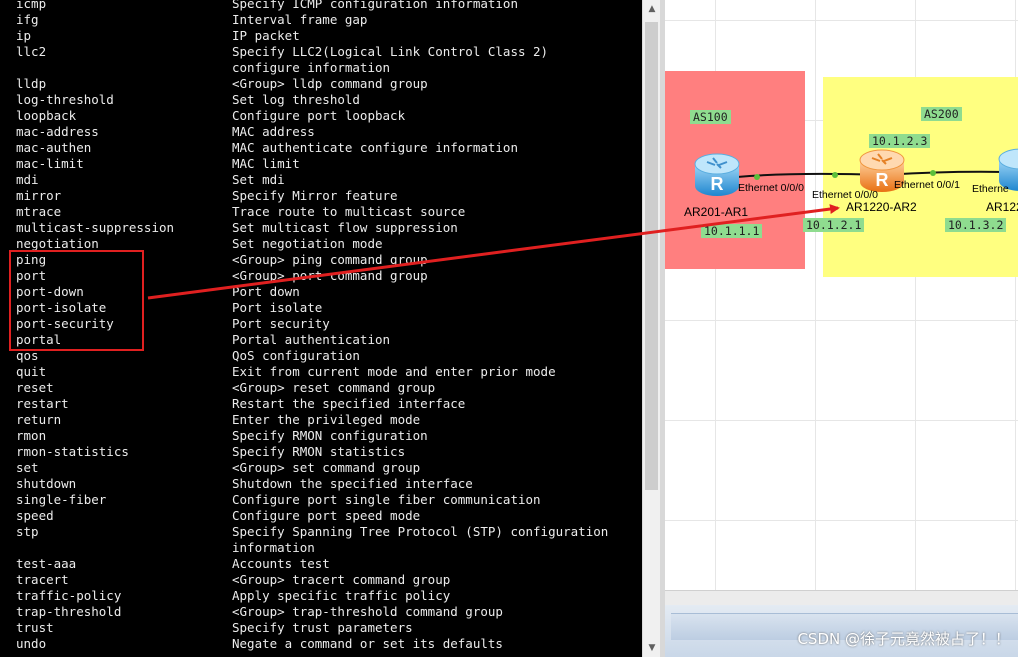  I want to click on command-description: configure information, so click(311, 67).